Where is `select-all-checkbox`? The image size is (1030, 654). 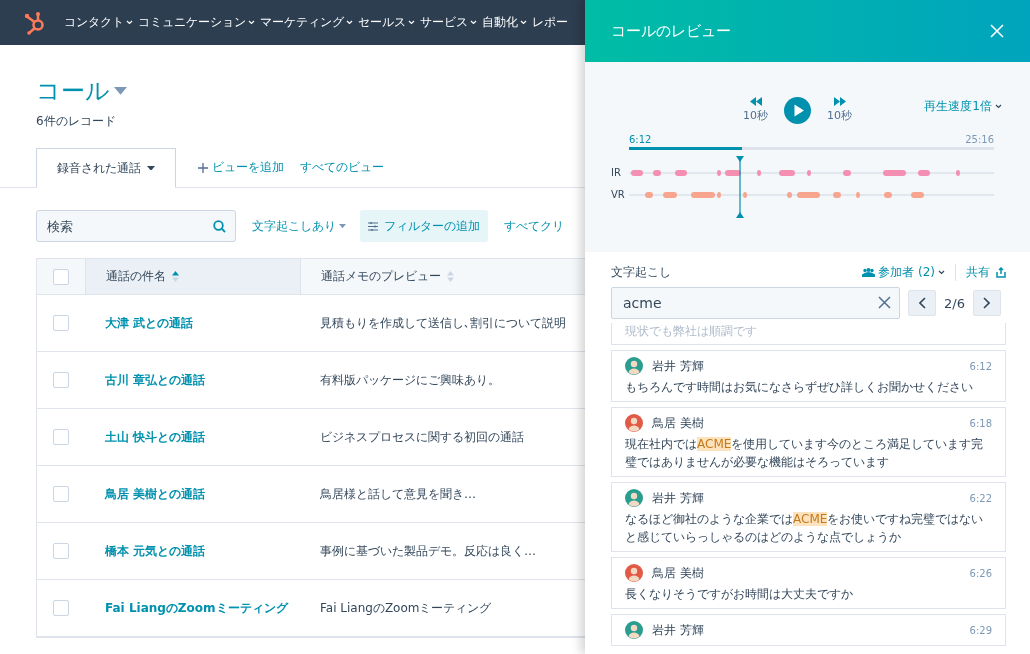 select-all-checkbox is located at coordinates (61, 276).